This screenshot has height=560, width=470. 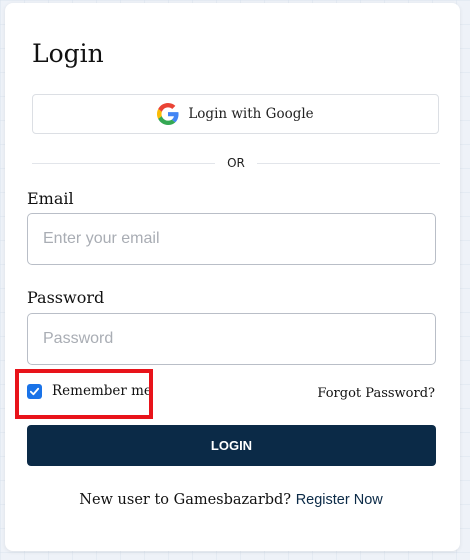 I want to click on checkmark-icon, so click(x=34, y=391).